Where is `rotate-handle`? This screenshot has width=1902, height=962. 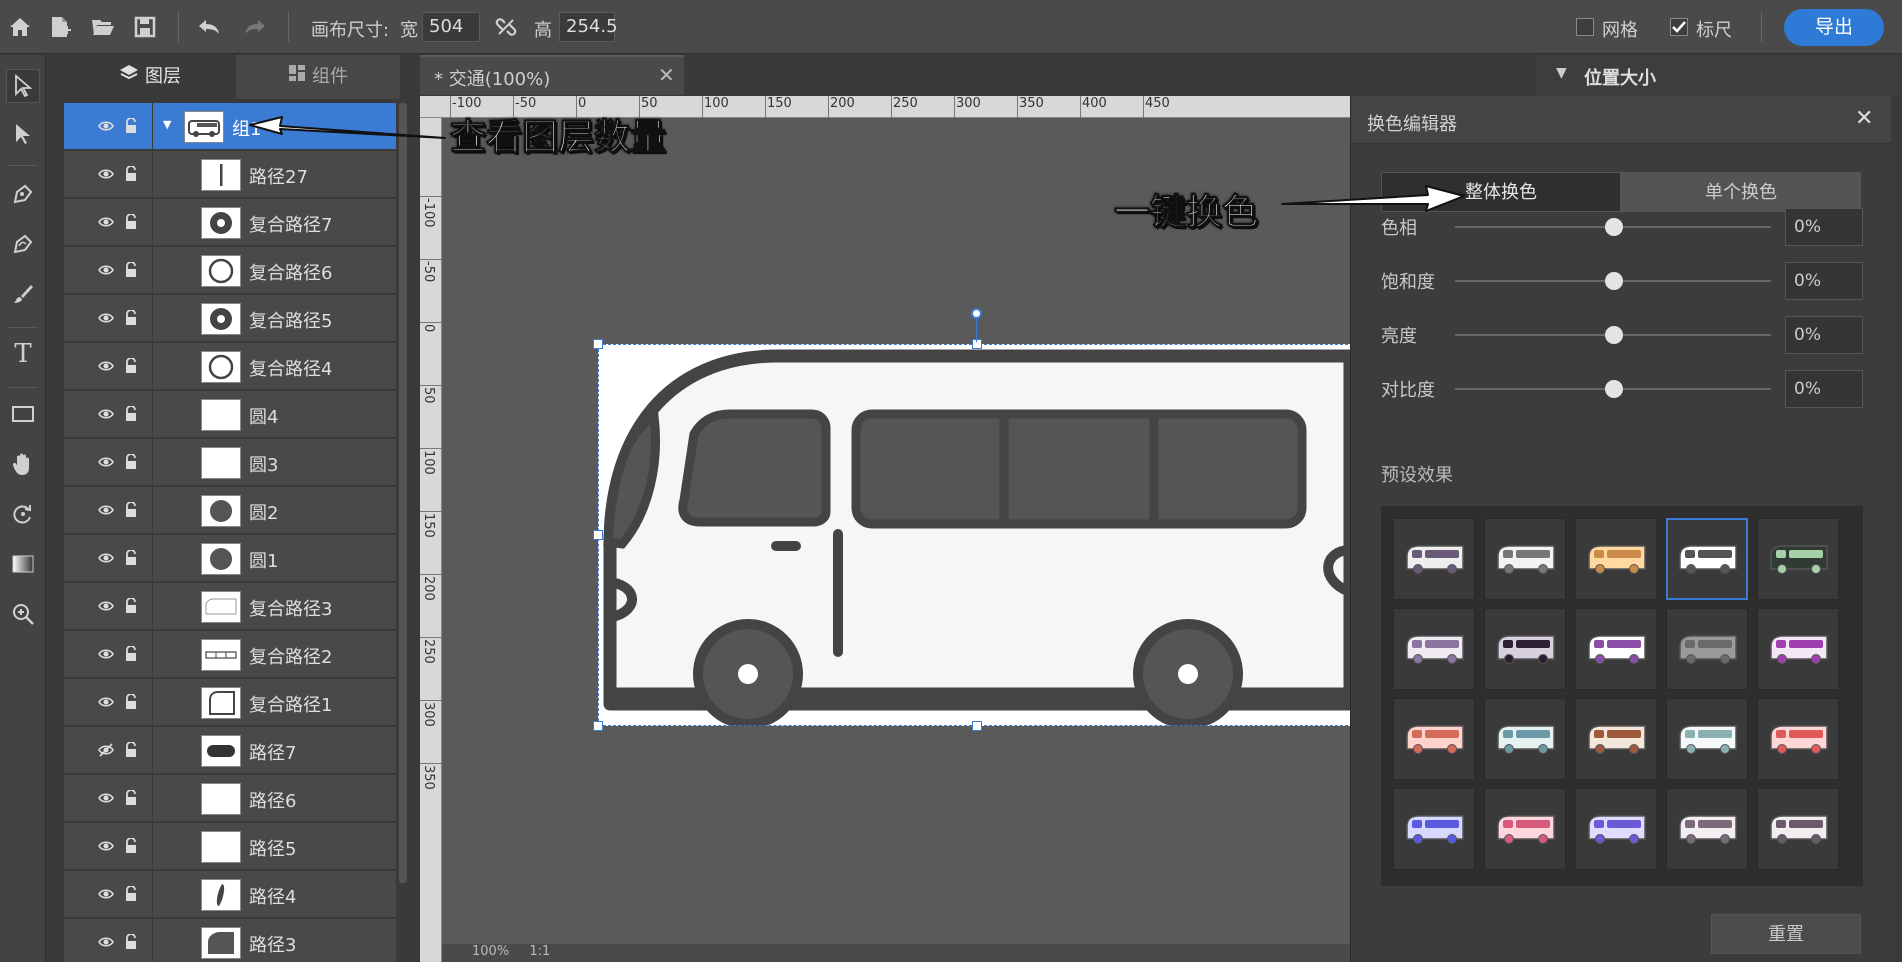
rotate-handle is located at coordinates (976, 313).